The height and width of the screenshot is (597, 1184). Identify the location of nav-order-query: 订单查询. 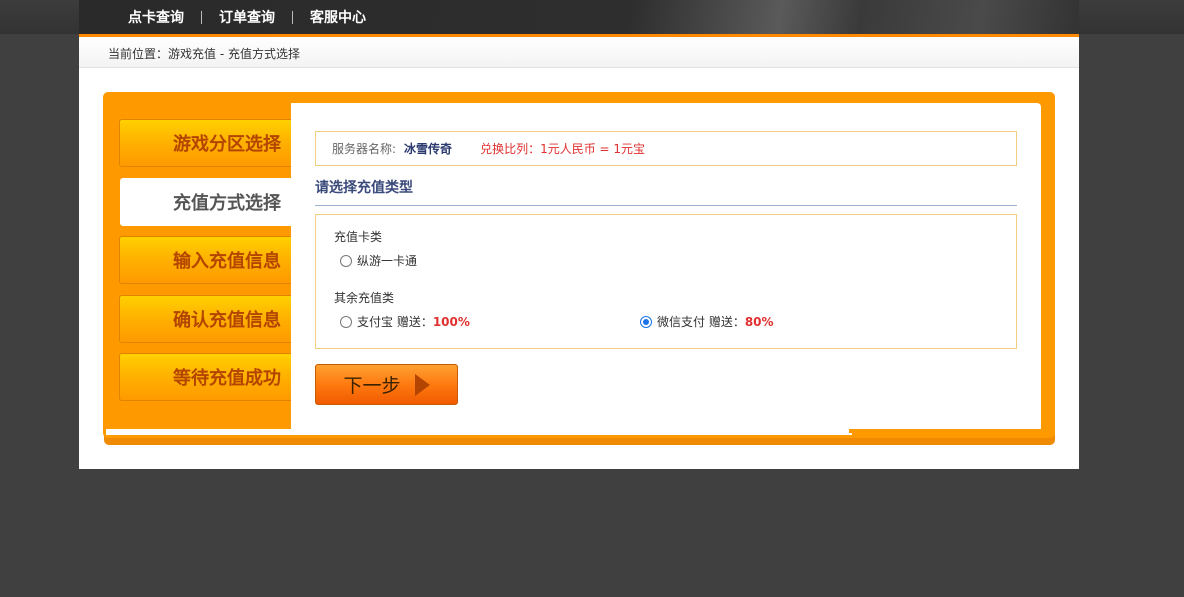
(247, 17).